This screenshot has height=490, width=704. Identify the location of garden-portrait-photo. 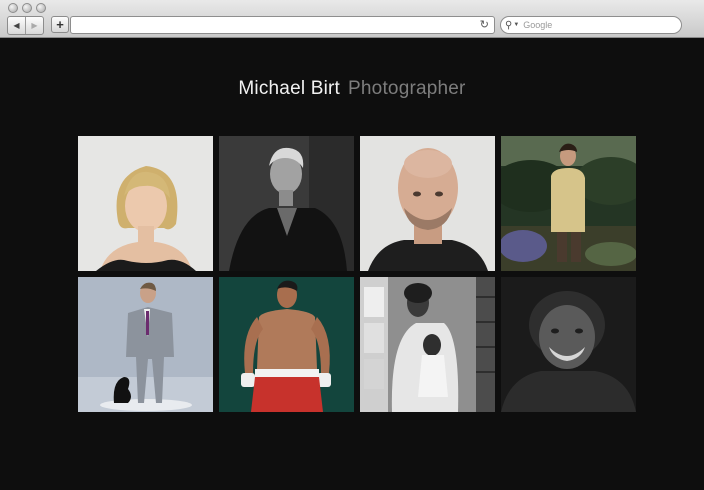
(568, 203).